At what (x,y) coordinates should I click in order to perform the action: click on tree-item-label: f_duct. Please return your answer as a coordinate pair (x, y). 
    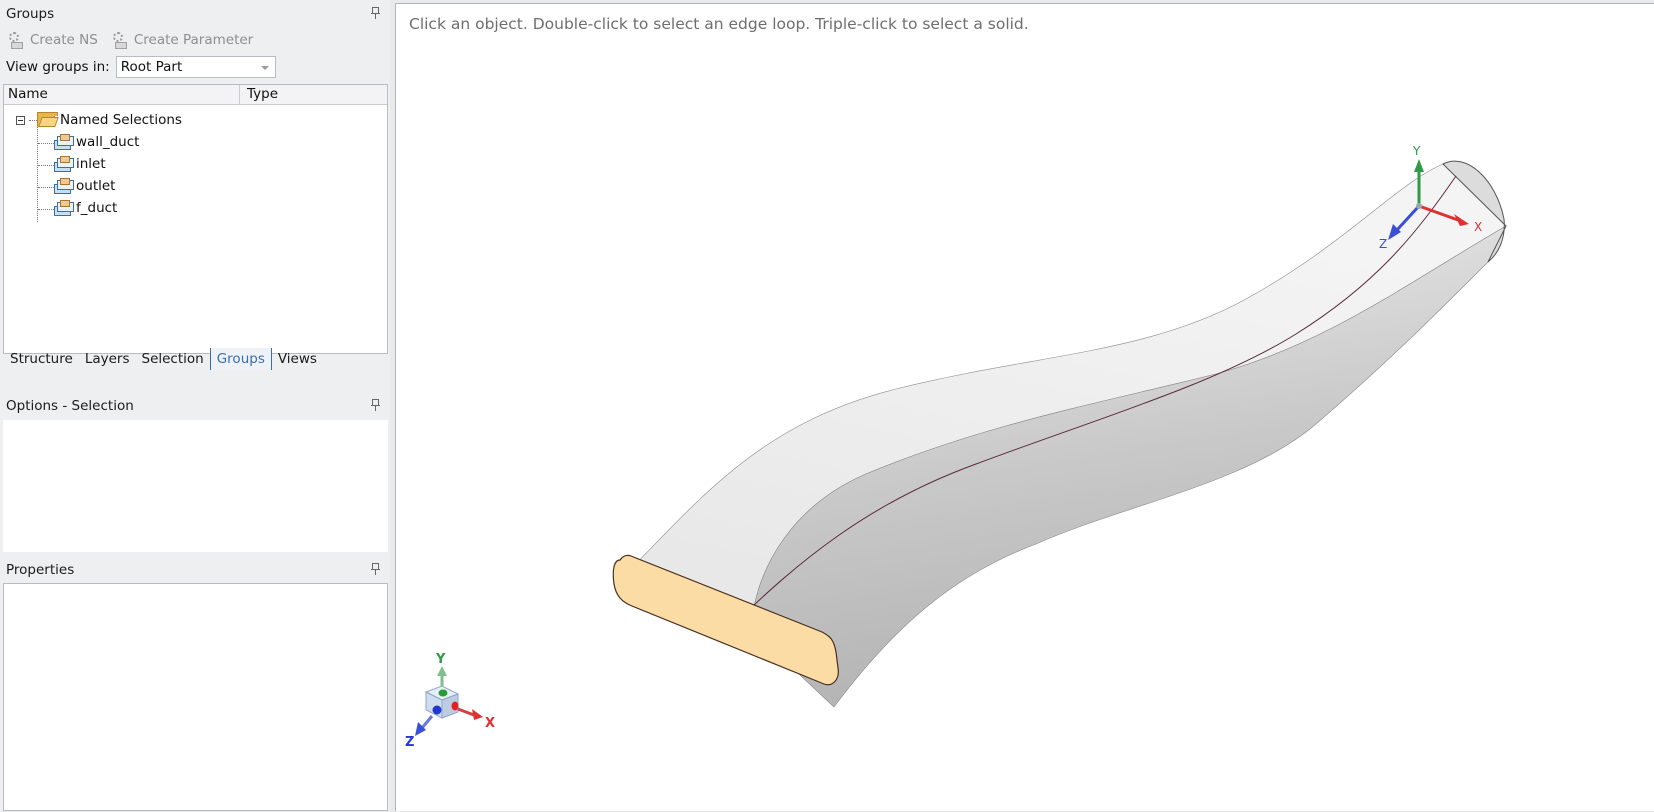
    Looking at the image, I should click on (97, 208).